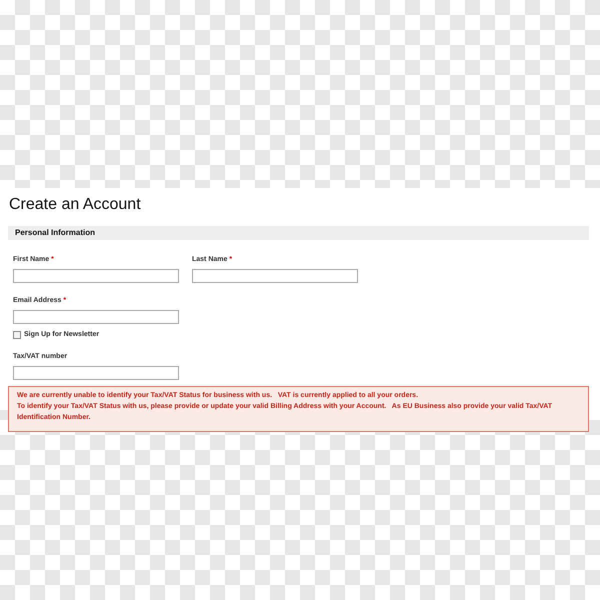  What do you see at coordinates (298, 233) in the screenshot?
I see `section-header: Personal Information` at bounding box center [298, 233].